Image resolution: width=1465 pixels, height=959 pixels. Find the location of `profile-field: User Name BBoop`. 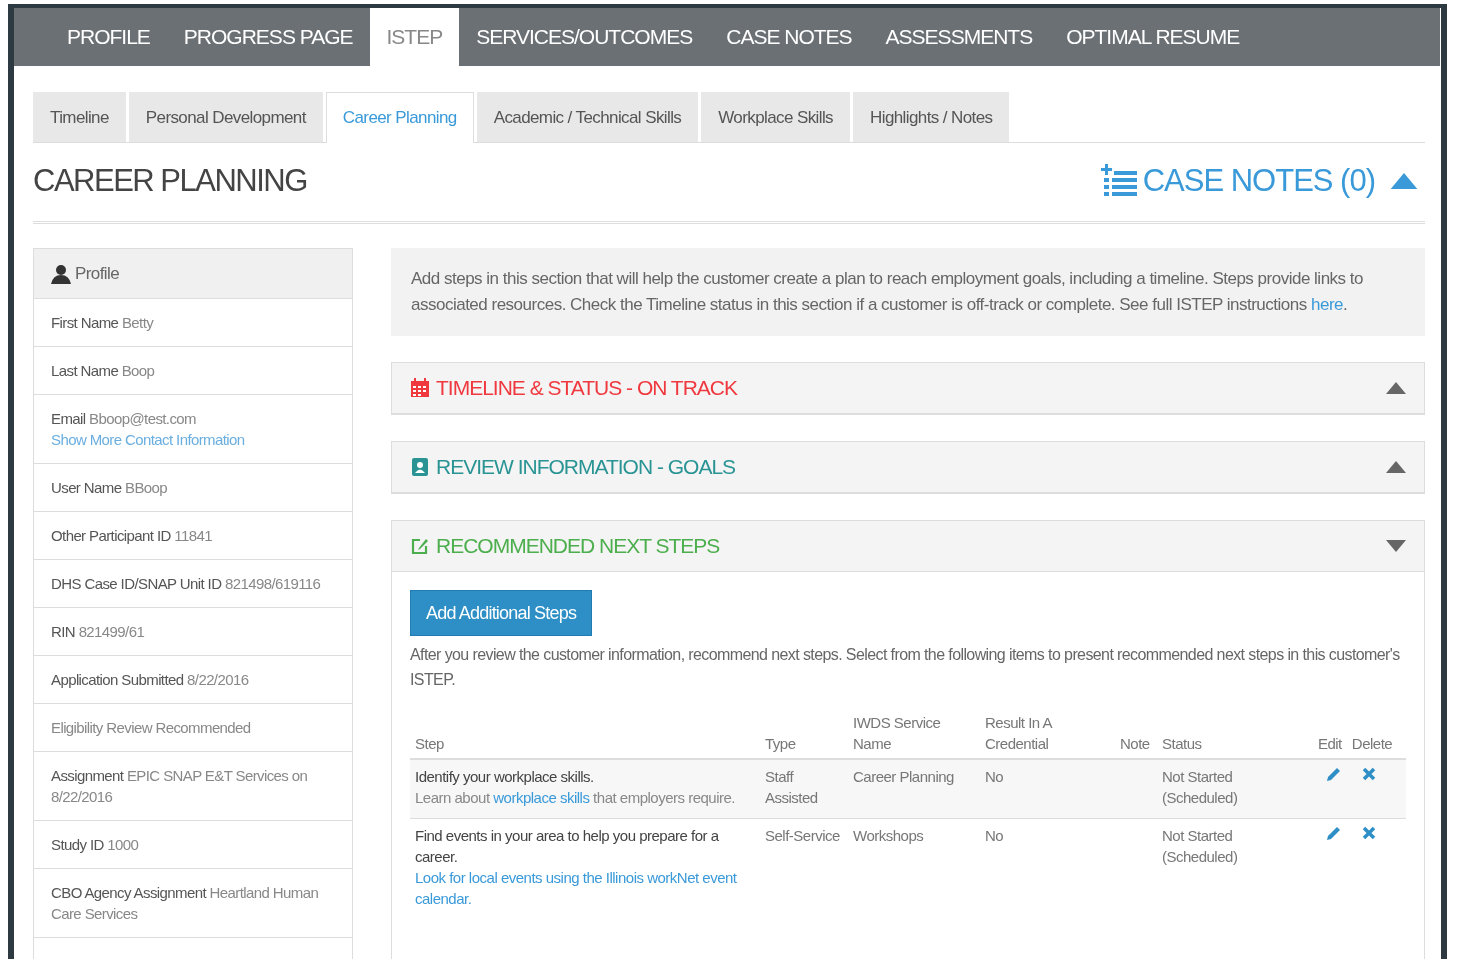

profile-field: User Name BBoop is located at coordinates (109, 487).